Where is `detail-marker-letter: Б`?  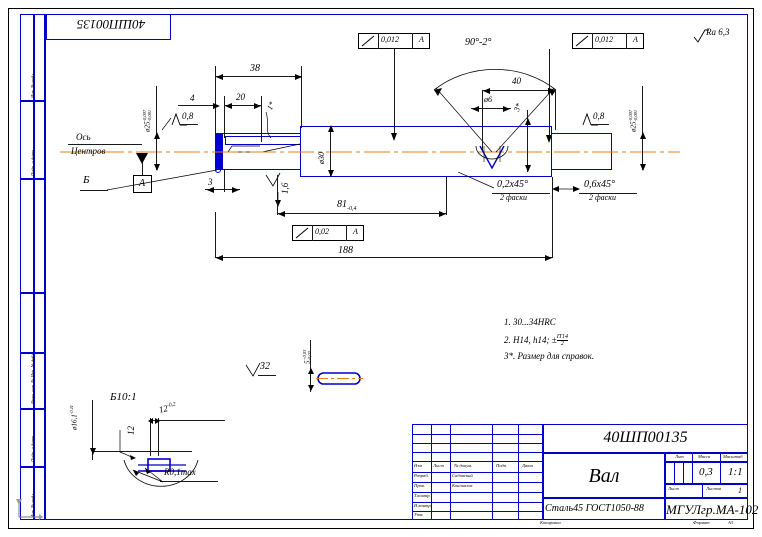
detail-marker-letter: Б is located at coordinates (86, 180).